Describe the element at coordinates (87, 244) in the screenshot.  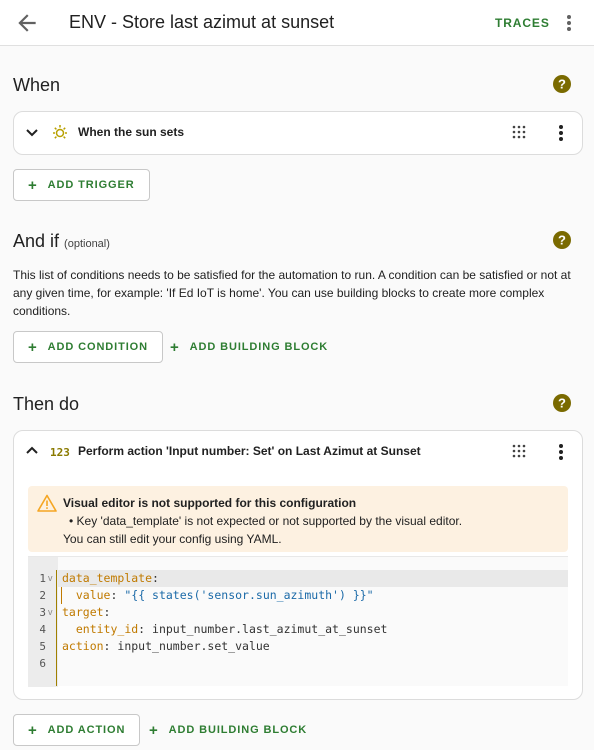
I see `optional-label: (optional)` at that location.